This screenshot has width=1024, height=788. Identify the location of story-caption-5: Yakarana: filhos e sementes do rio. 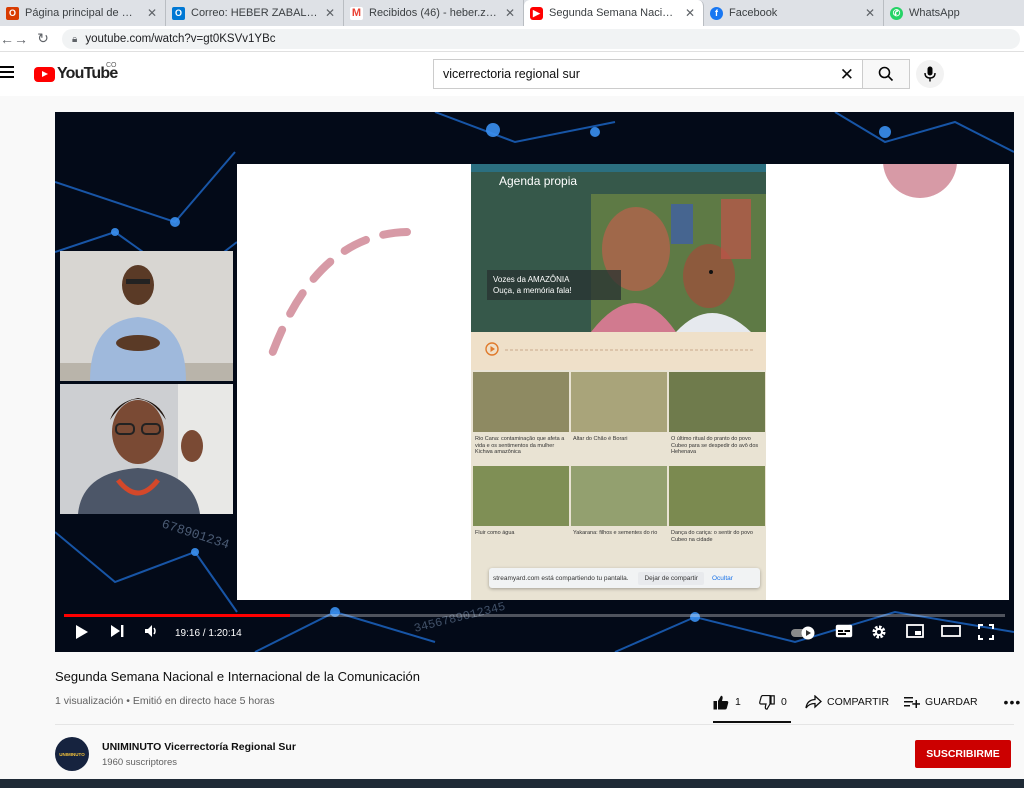
(615, 533).